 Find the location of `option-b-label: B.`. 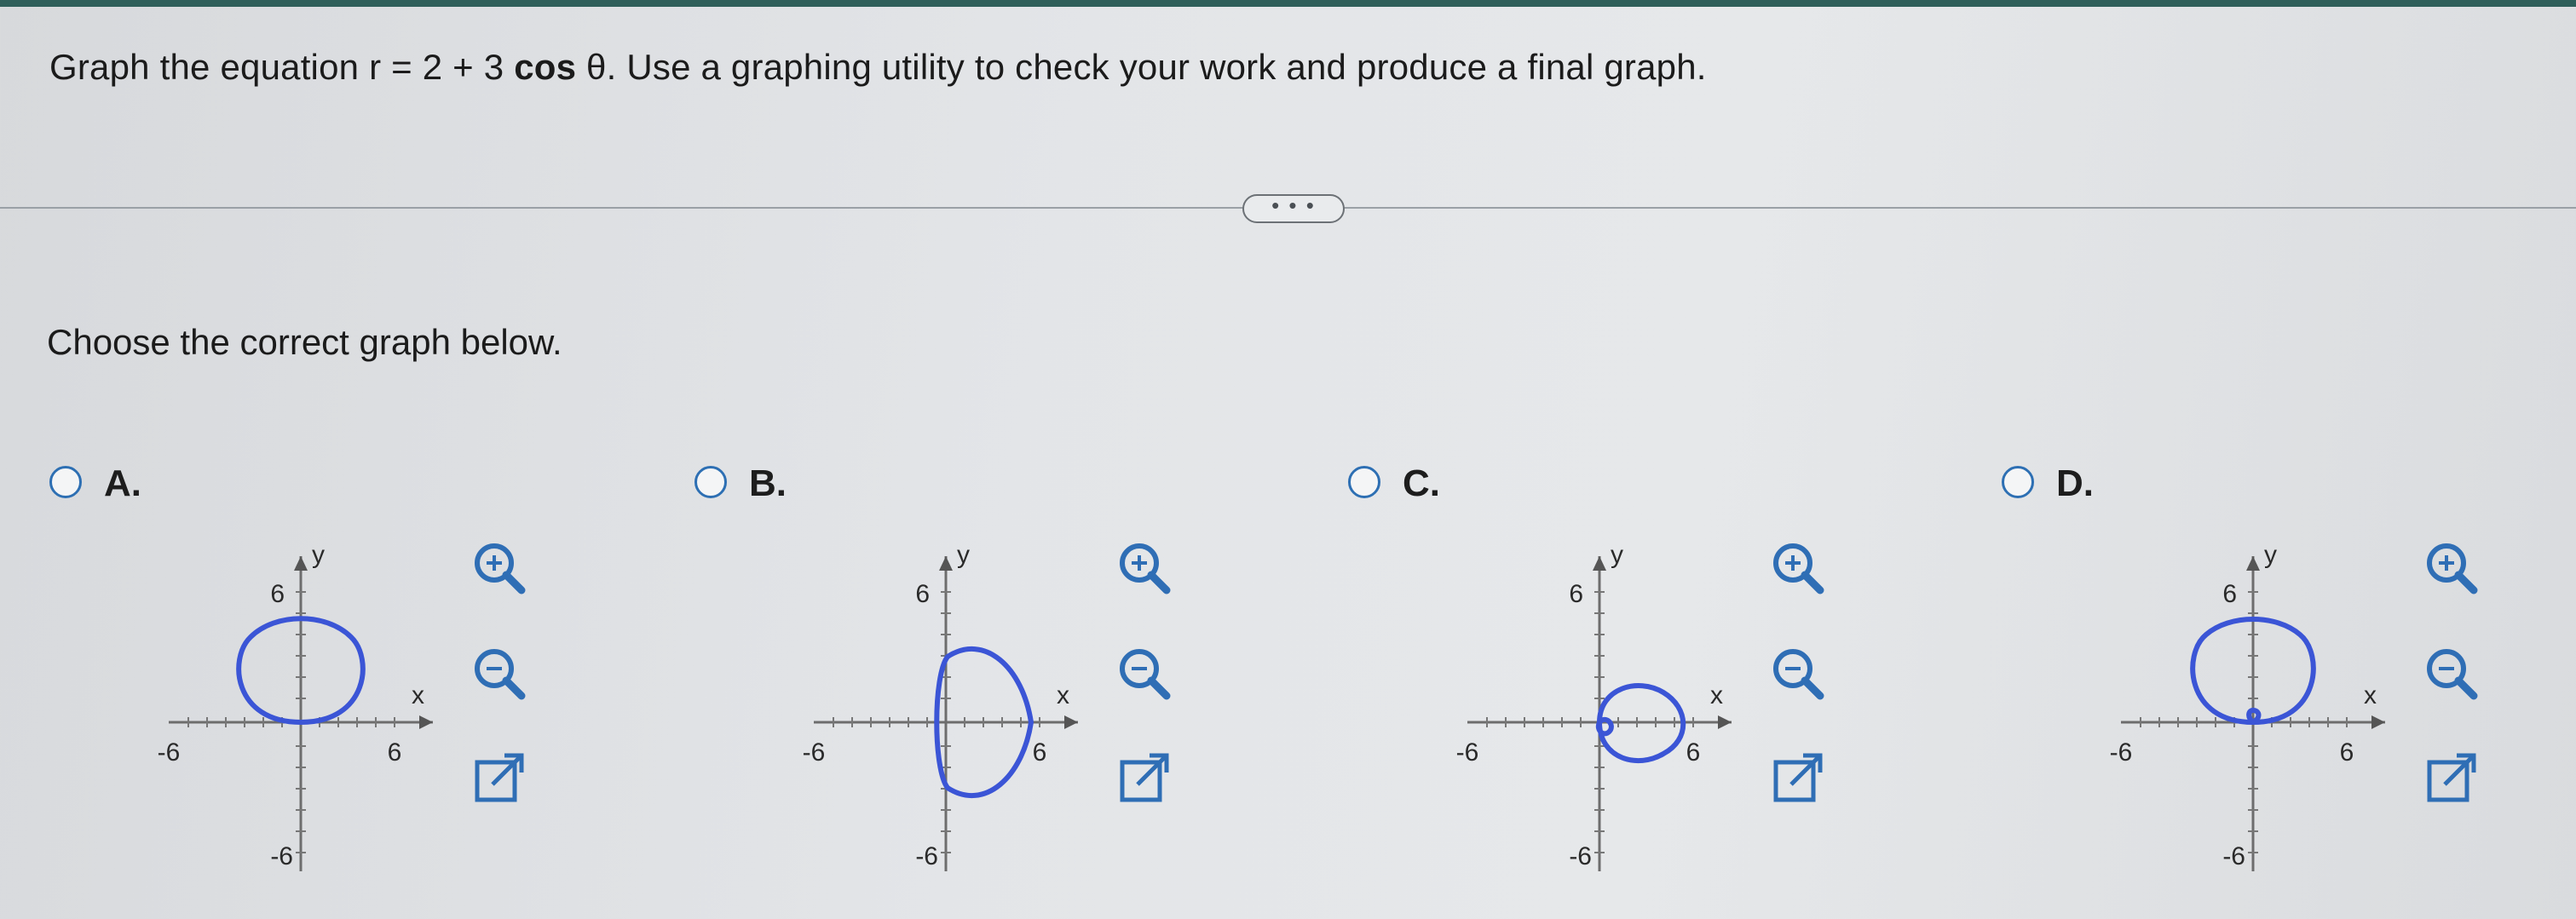

option-b-label: B. is located at coordinates (768, 483).